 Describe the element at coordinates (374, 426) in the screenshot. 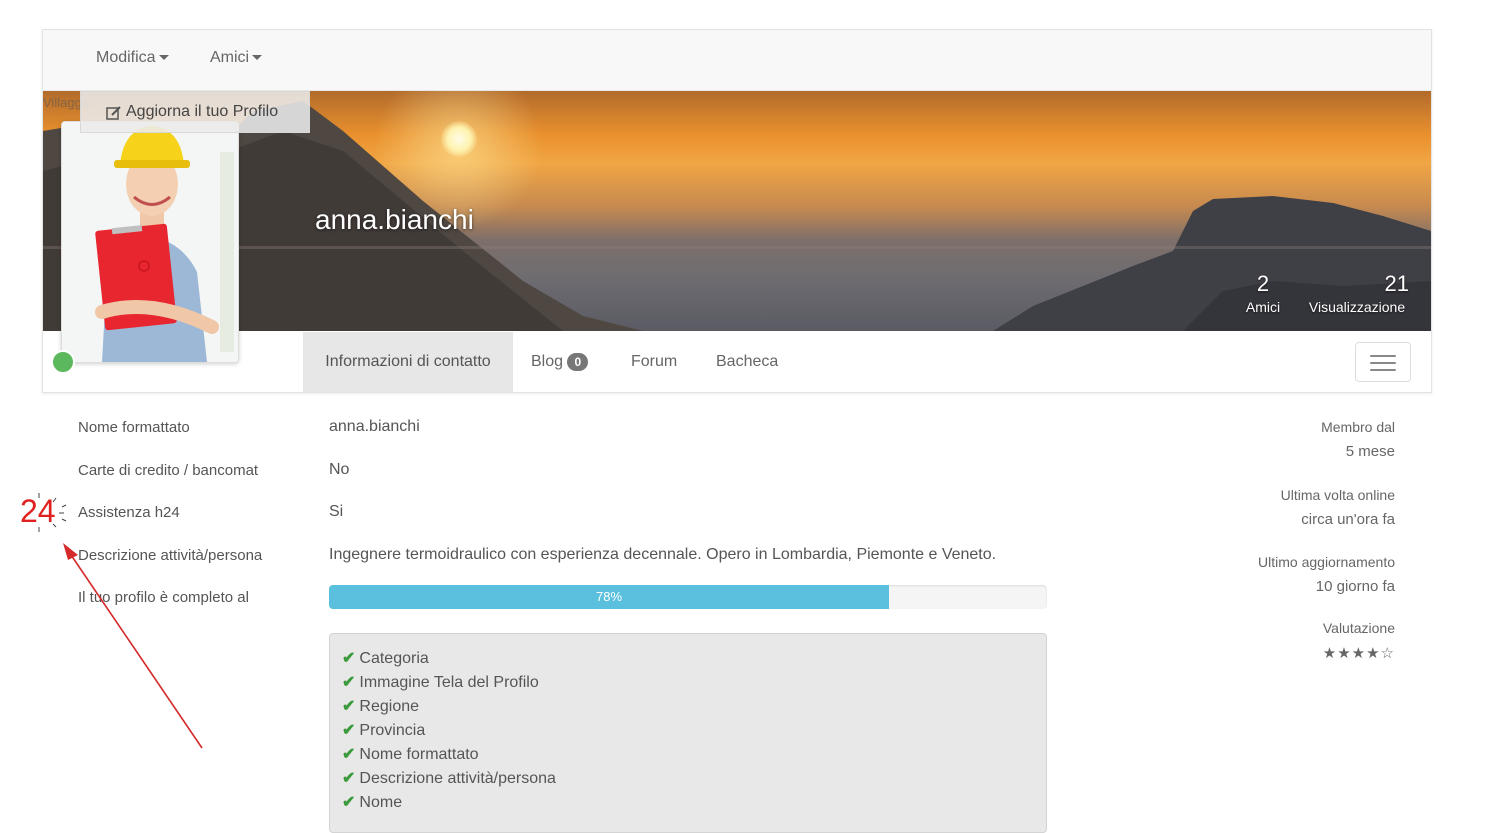

I see `field-value-formatted-name: anna.bianchi` at that location.